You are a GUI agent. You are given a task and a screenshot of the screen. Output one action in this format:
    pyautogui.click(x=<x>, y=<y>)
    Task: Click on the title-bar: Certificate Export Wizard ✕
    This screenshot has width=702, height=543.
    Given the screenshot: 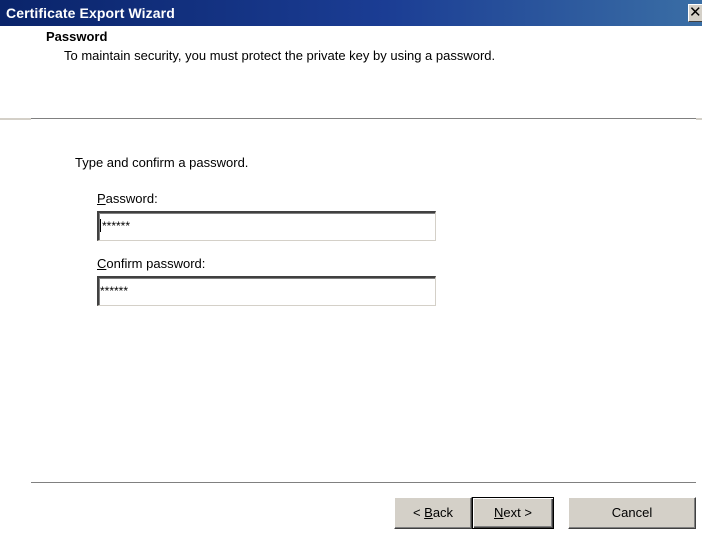 What is the action you would take?
    pyautogui.click(x=351, y=13)
    